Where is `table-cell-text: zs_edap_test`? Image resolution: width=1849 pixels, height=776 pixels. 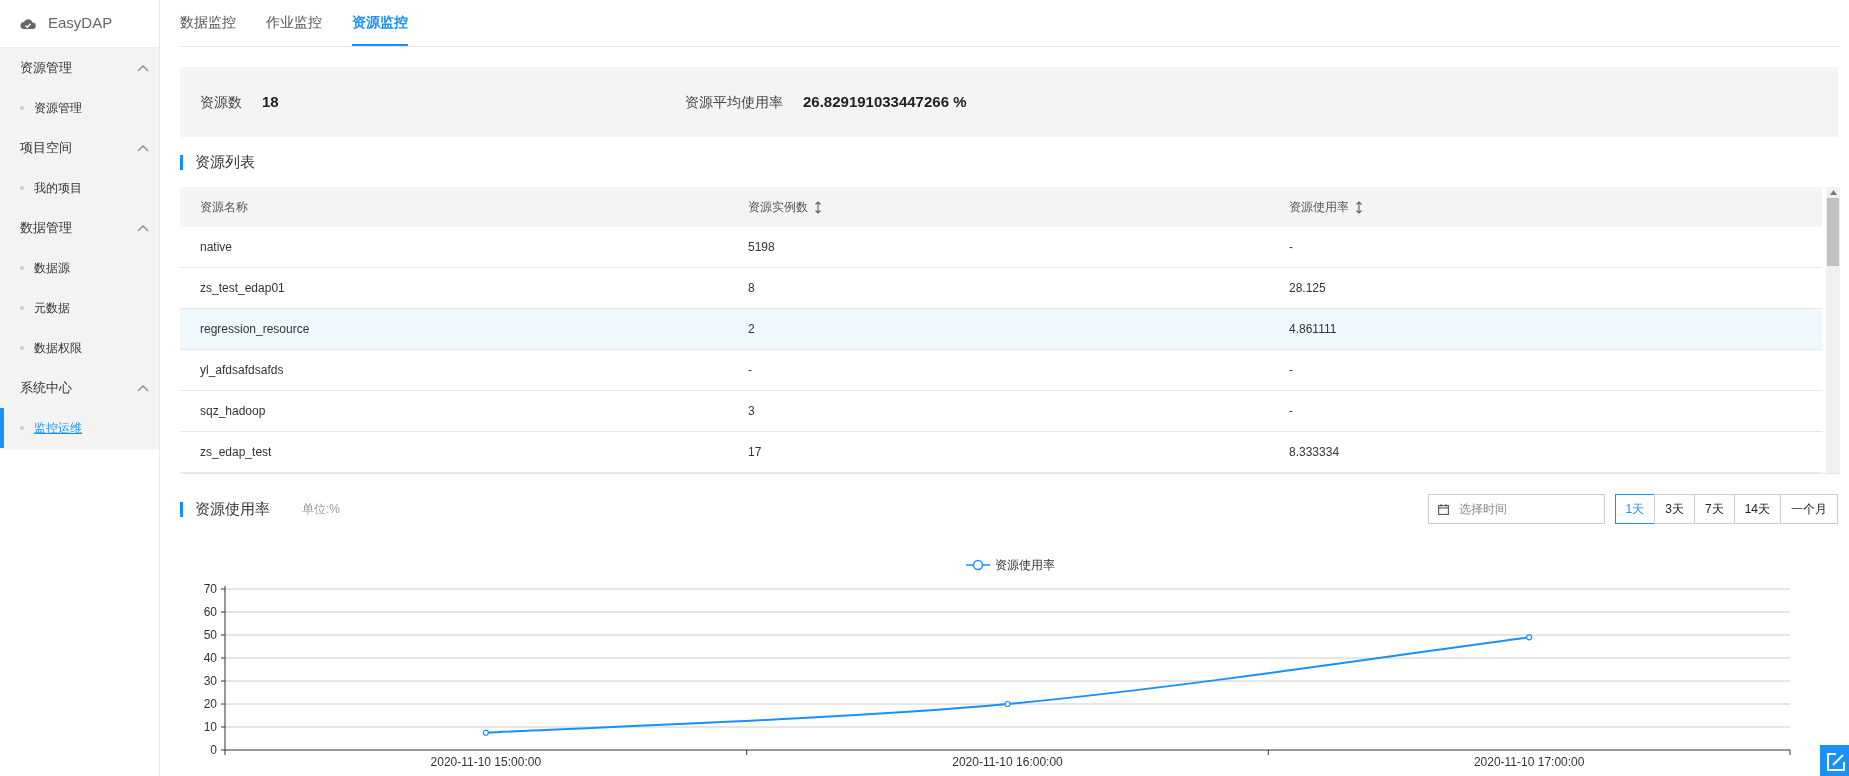
table-cell-text: zs_edap_test is located at coordinates (236, 452).